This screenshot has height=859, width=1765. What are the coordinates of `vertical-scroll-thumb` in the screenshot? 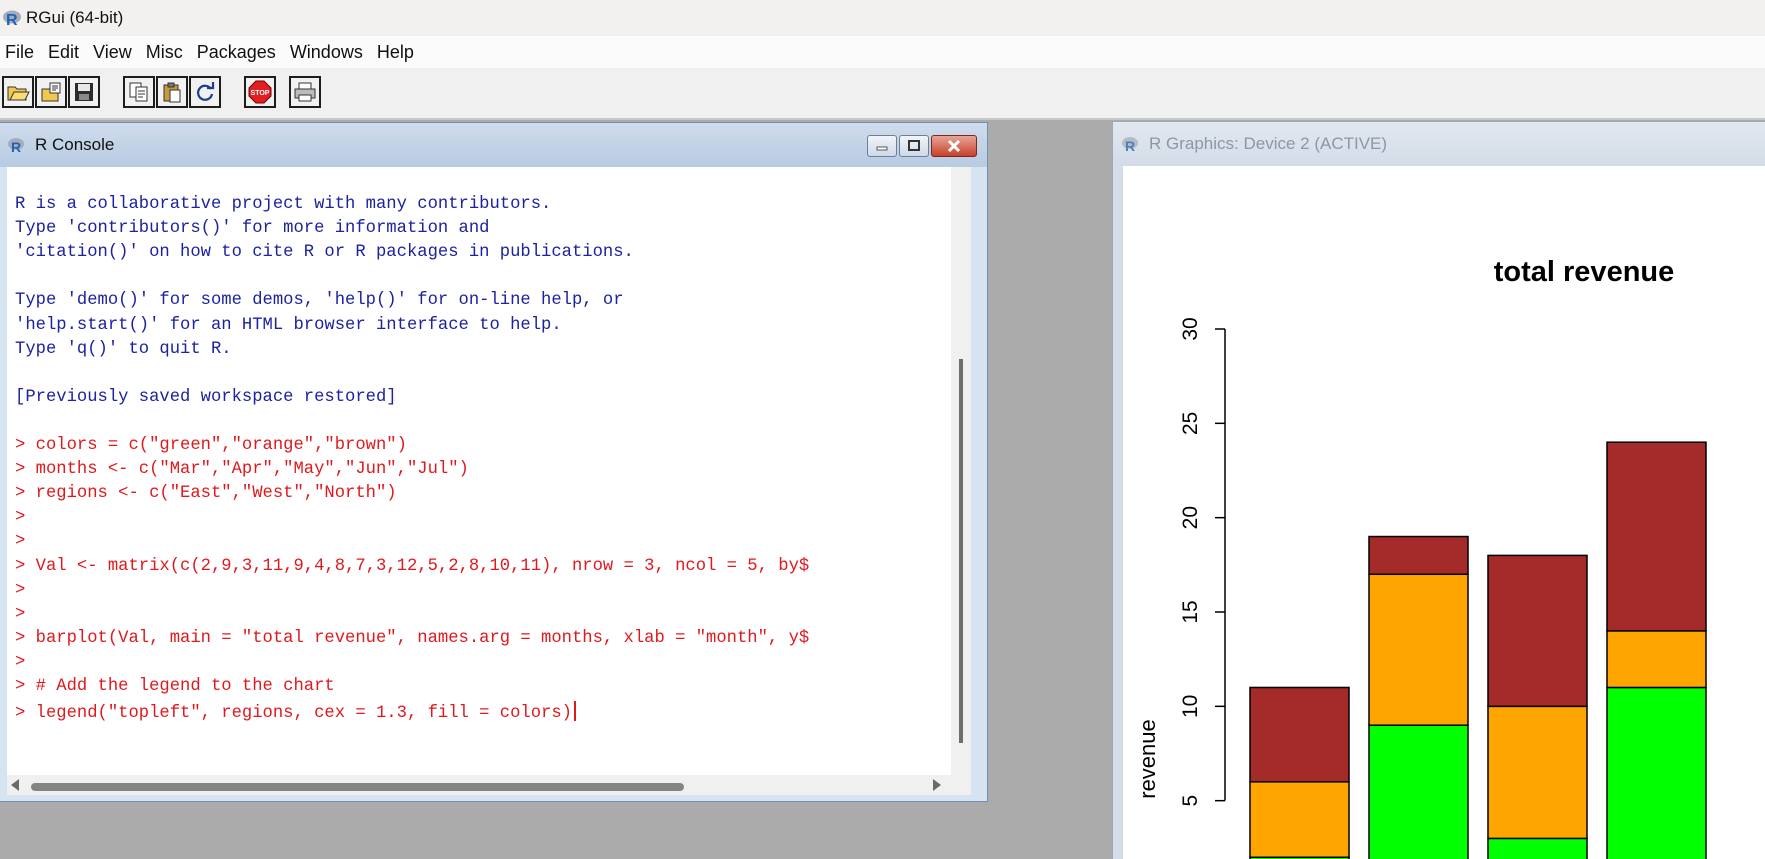 It's located at (961, 551).